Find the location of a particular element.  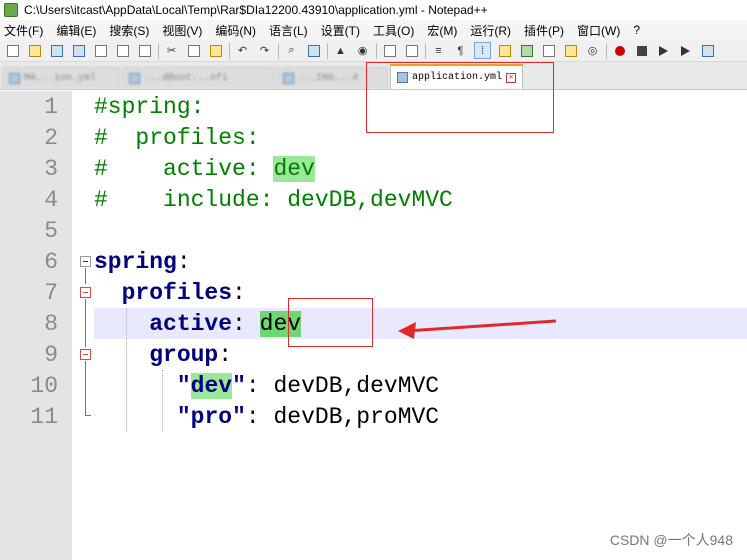

code-line: 8 active: dev is located at coordinates (373, 323).